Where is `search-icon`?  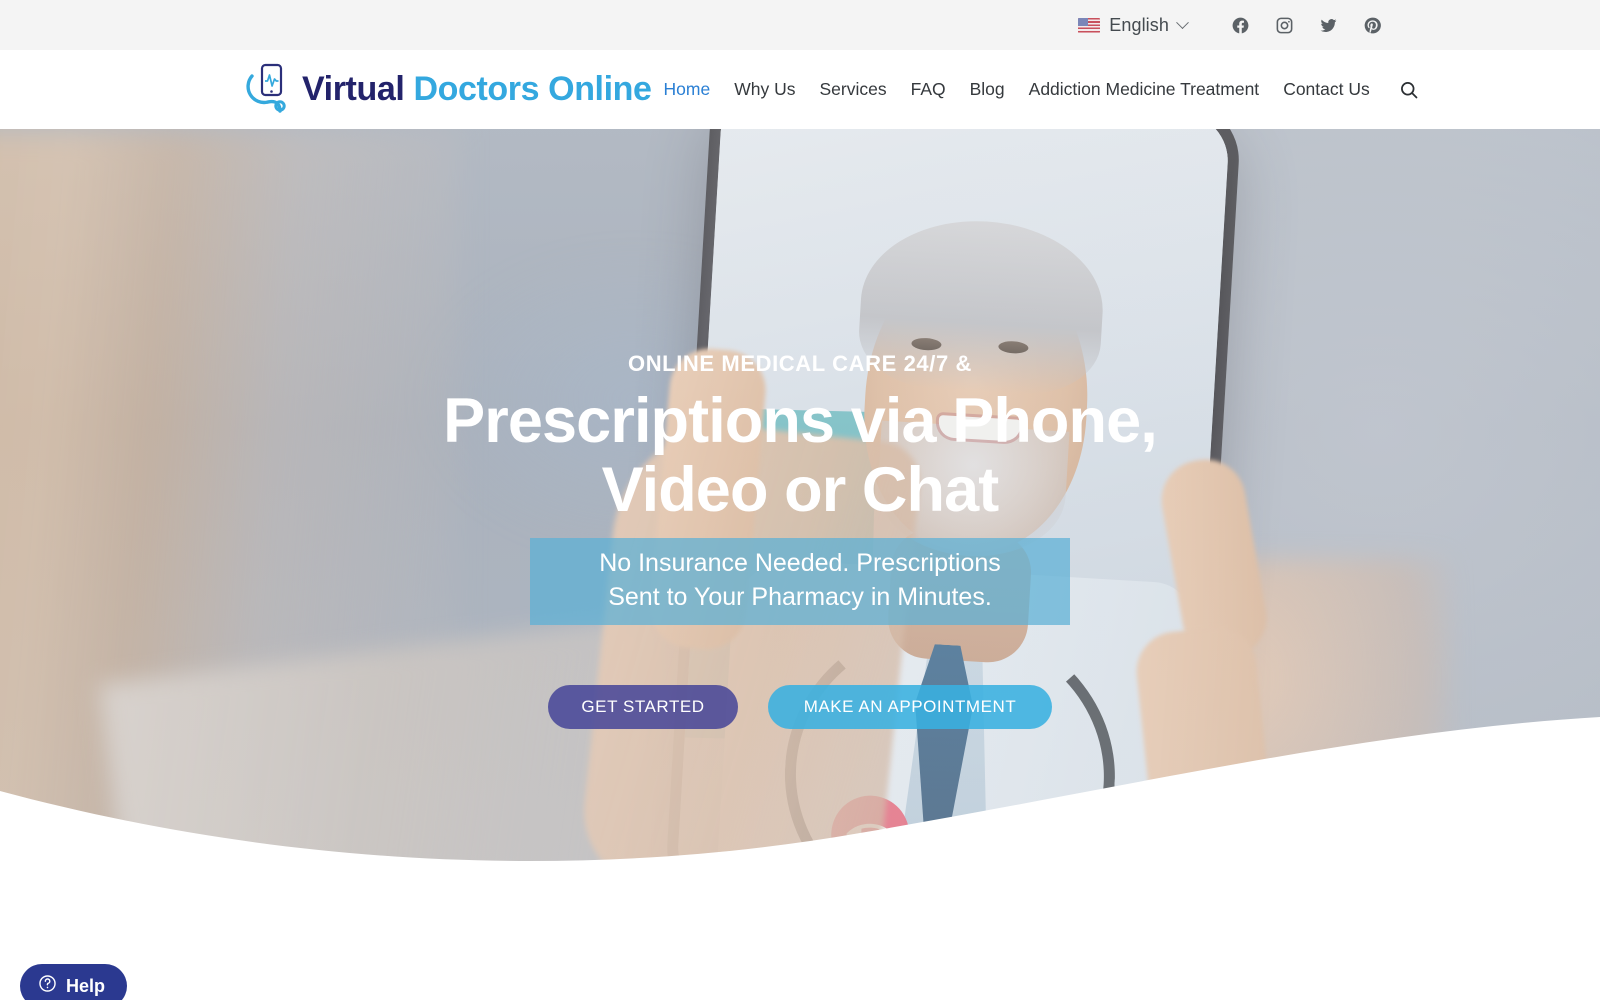 search-icon is located at coordinates (1409, 90).